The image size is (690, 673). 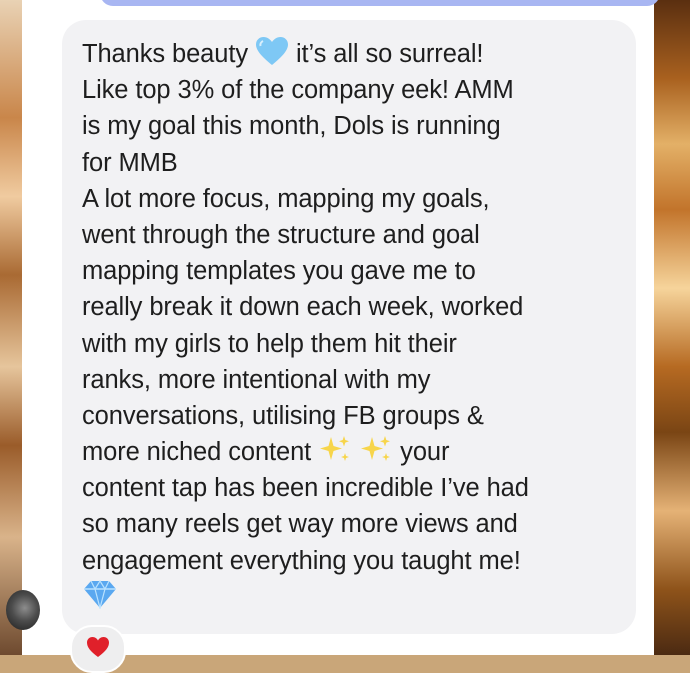 I want to click on message-line, so click(x=352, y=597).